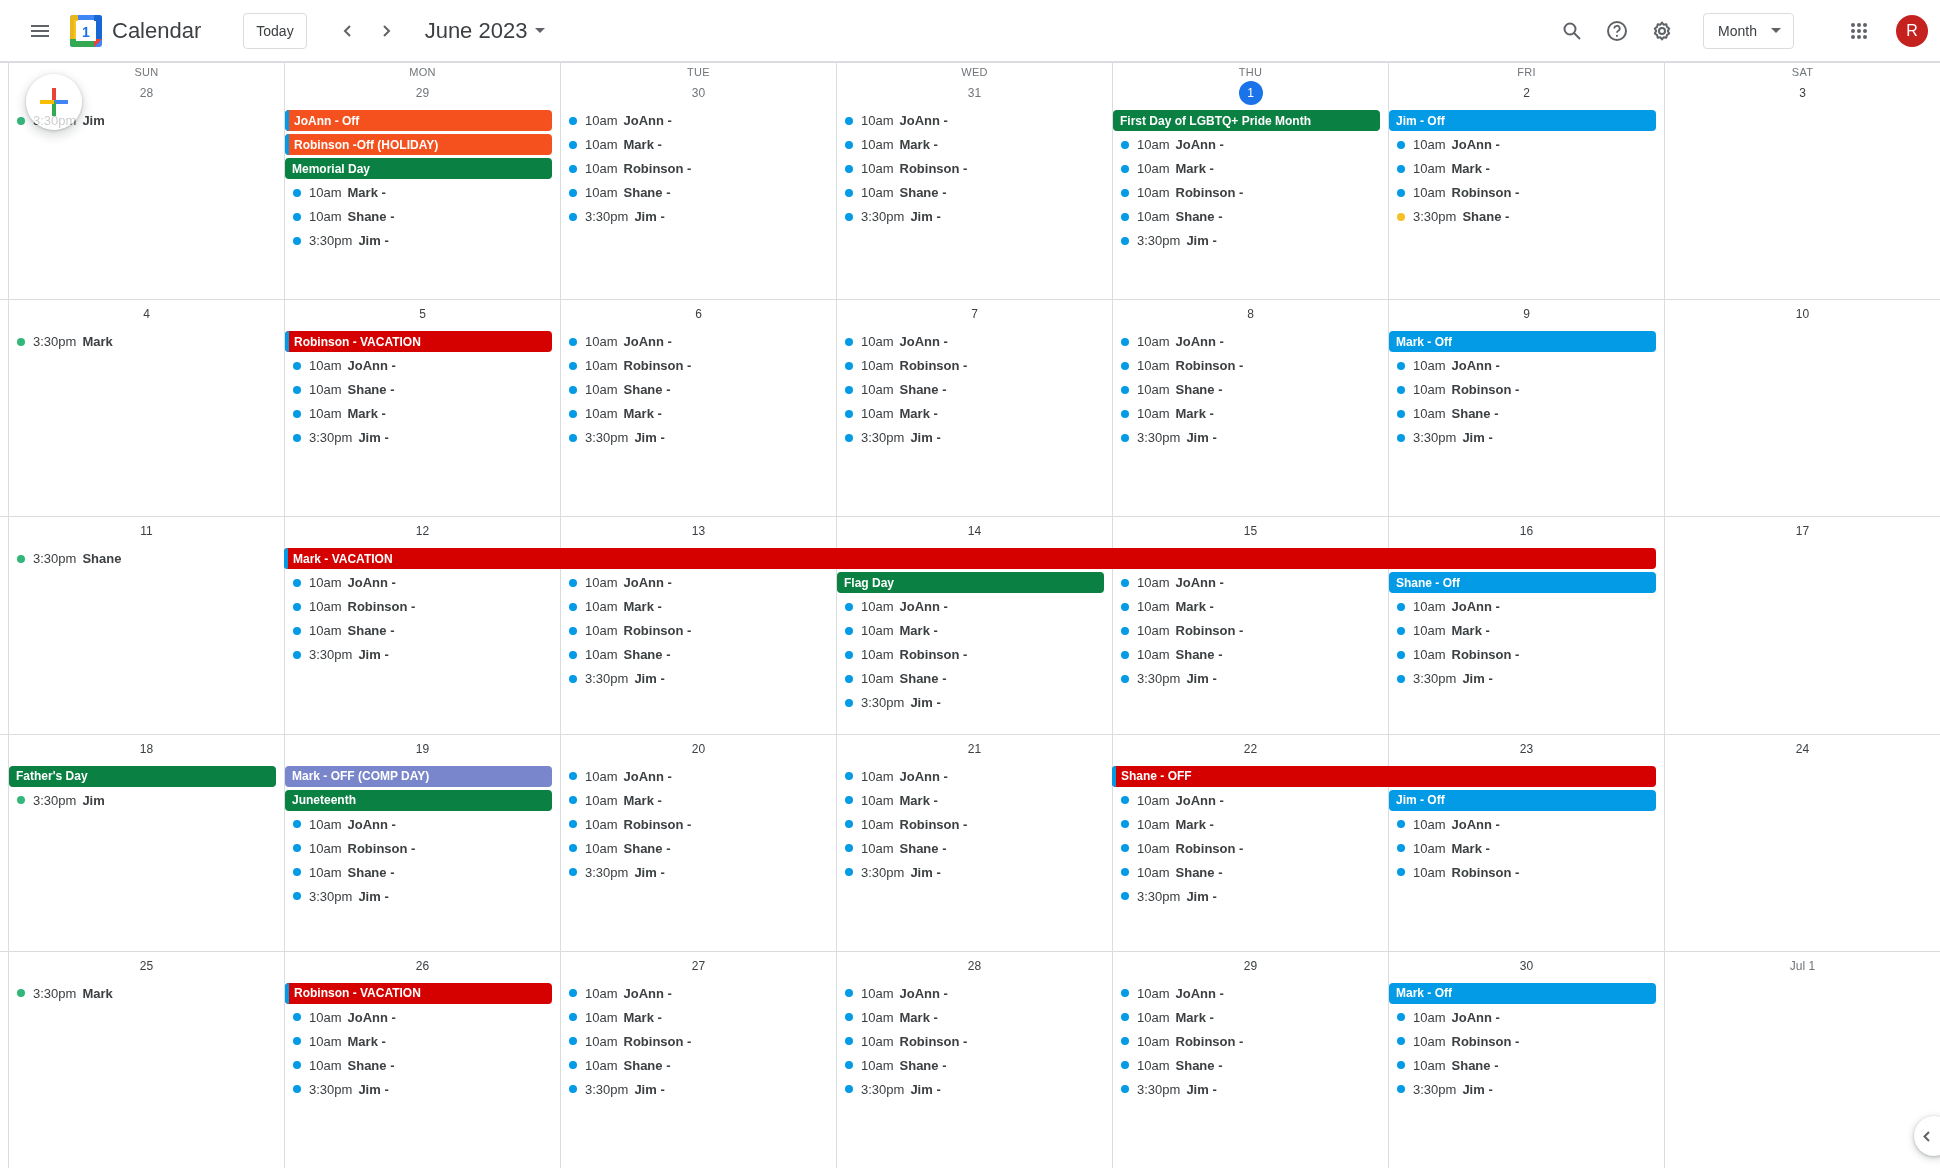 This screenshot has width=1940, height=1168. Describe the element at coordinates (1802, 748) in the screenshot. I see `date-number: 24` at that location.